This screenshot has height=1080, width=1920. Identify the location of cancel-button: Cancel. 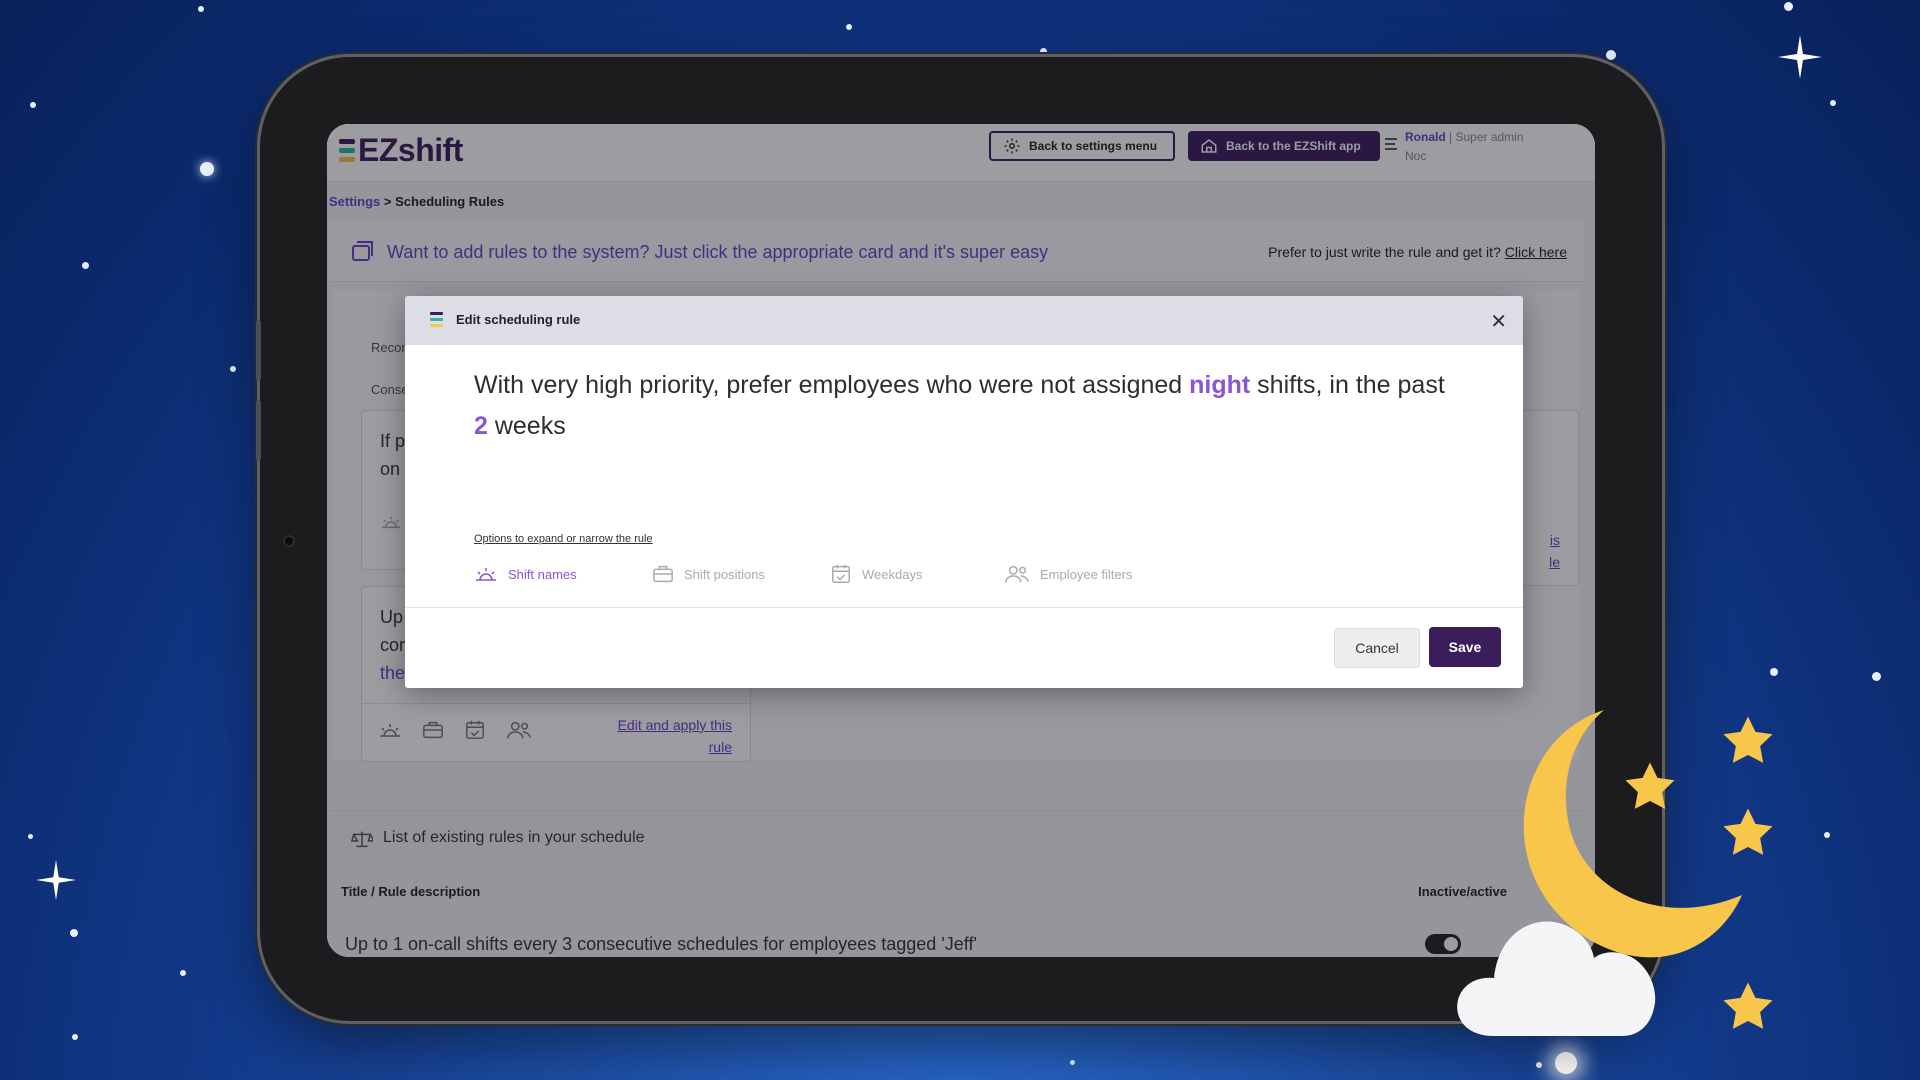
(1377, 648).